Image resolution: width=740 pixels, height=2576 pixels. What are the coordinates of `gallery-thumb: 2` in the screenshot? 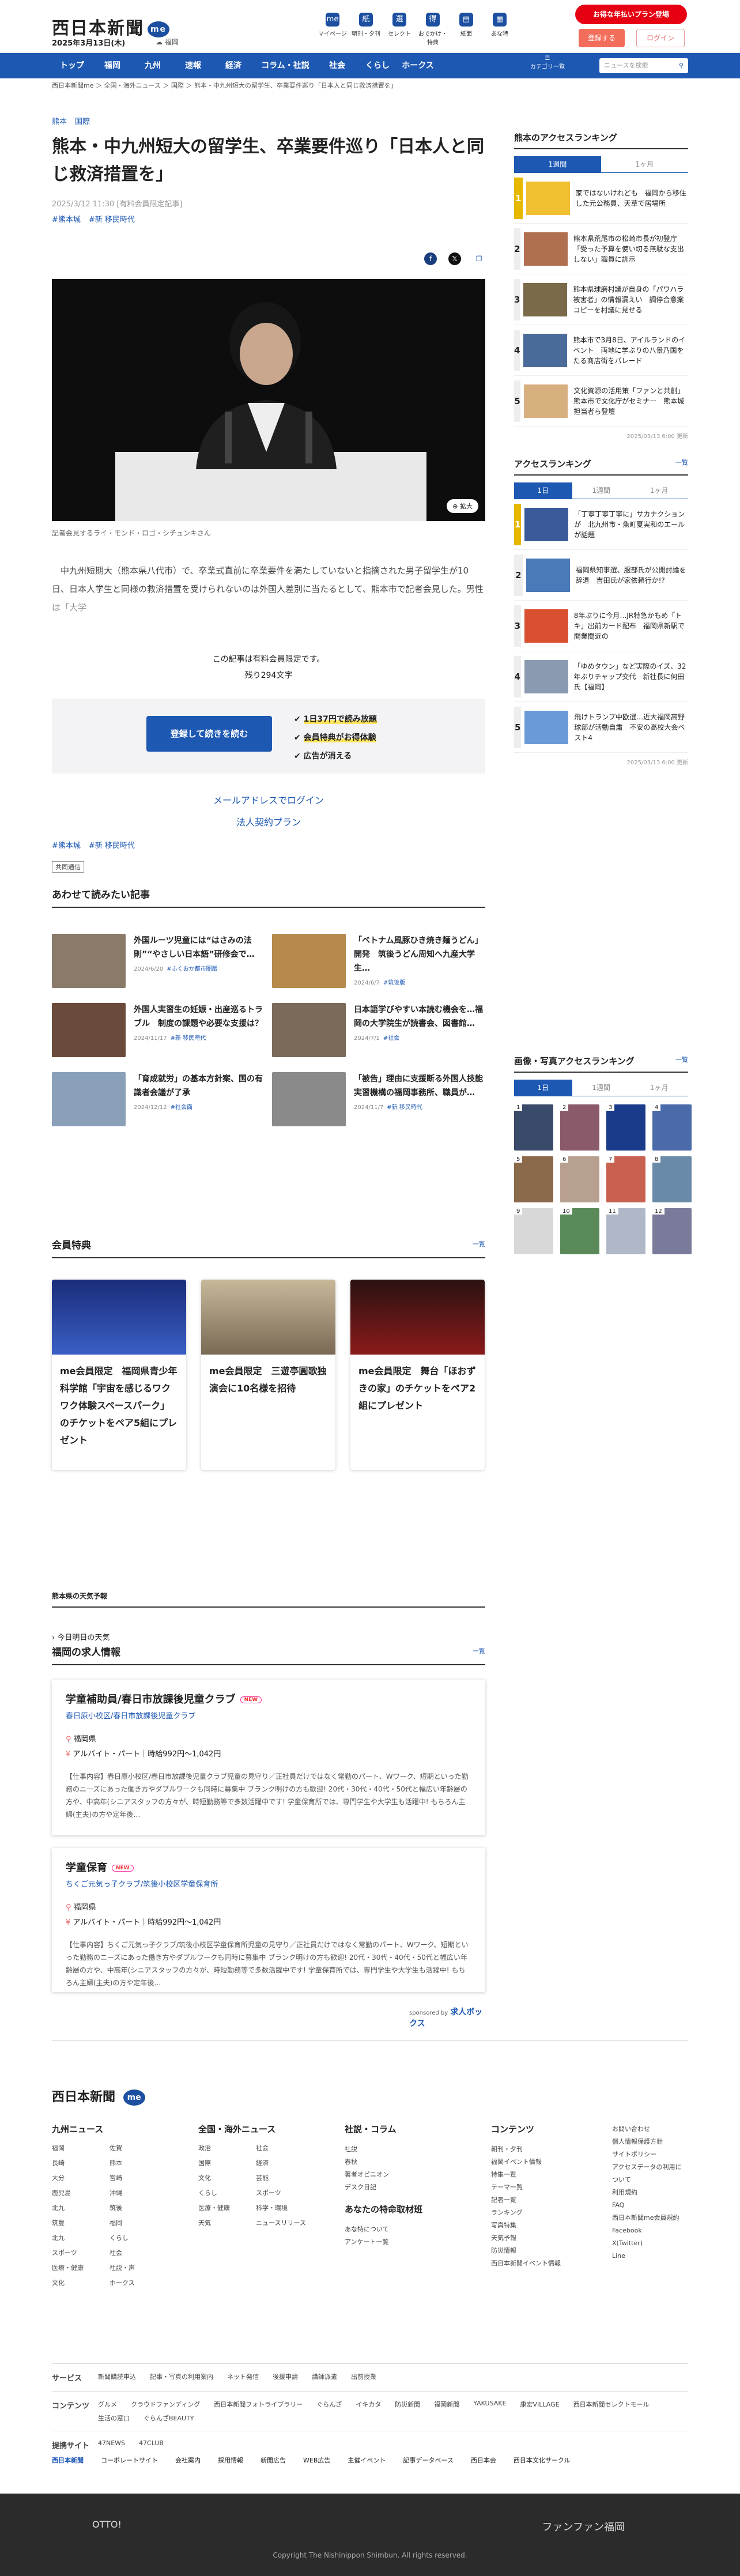 It's located at (579, 1127).